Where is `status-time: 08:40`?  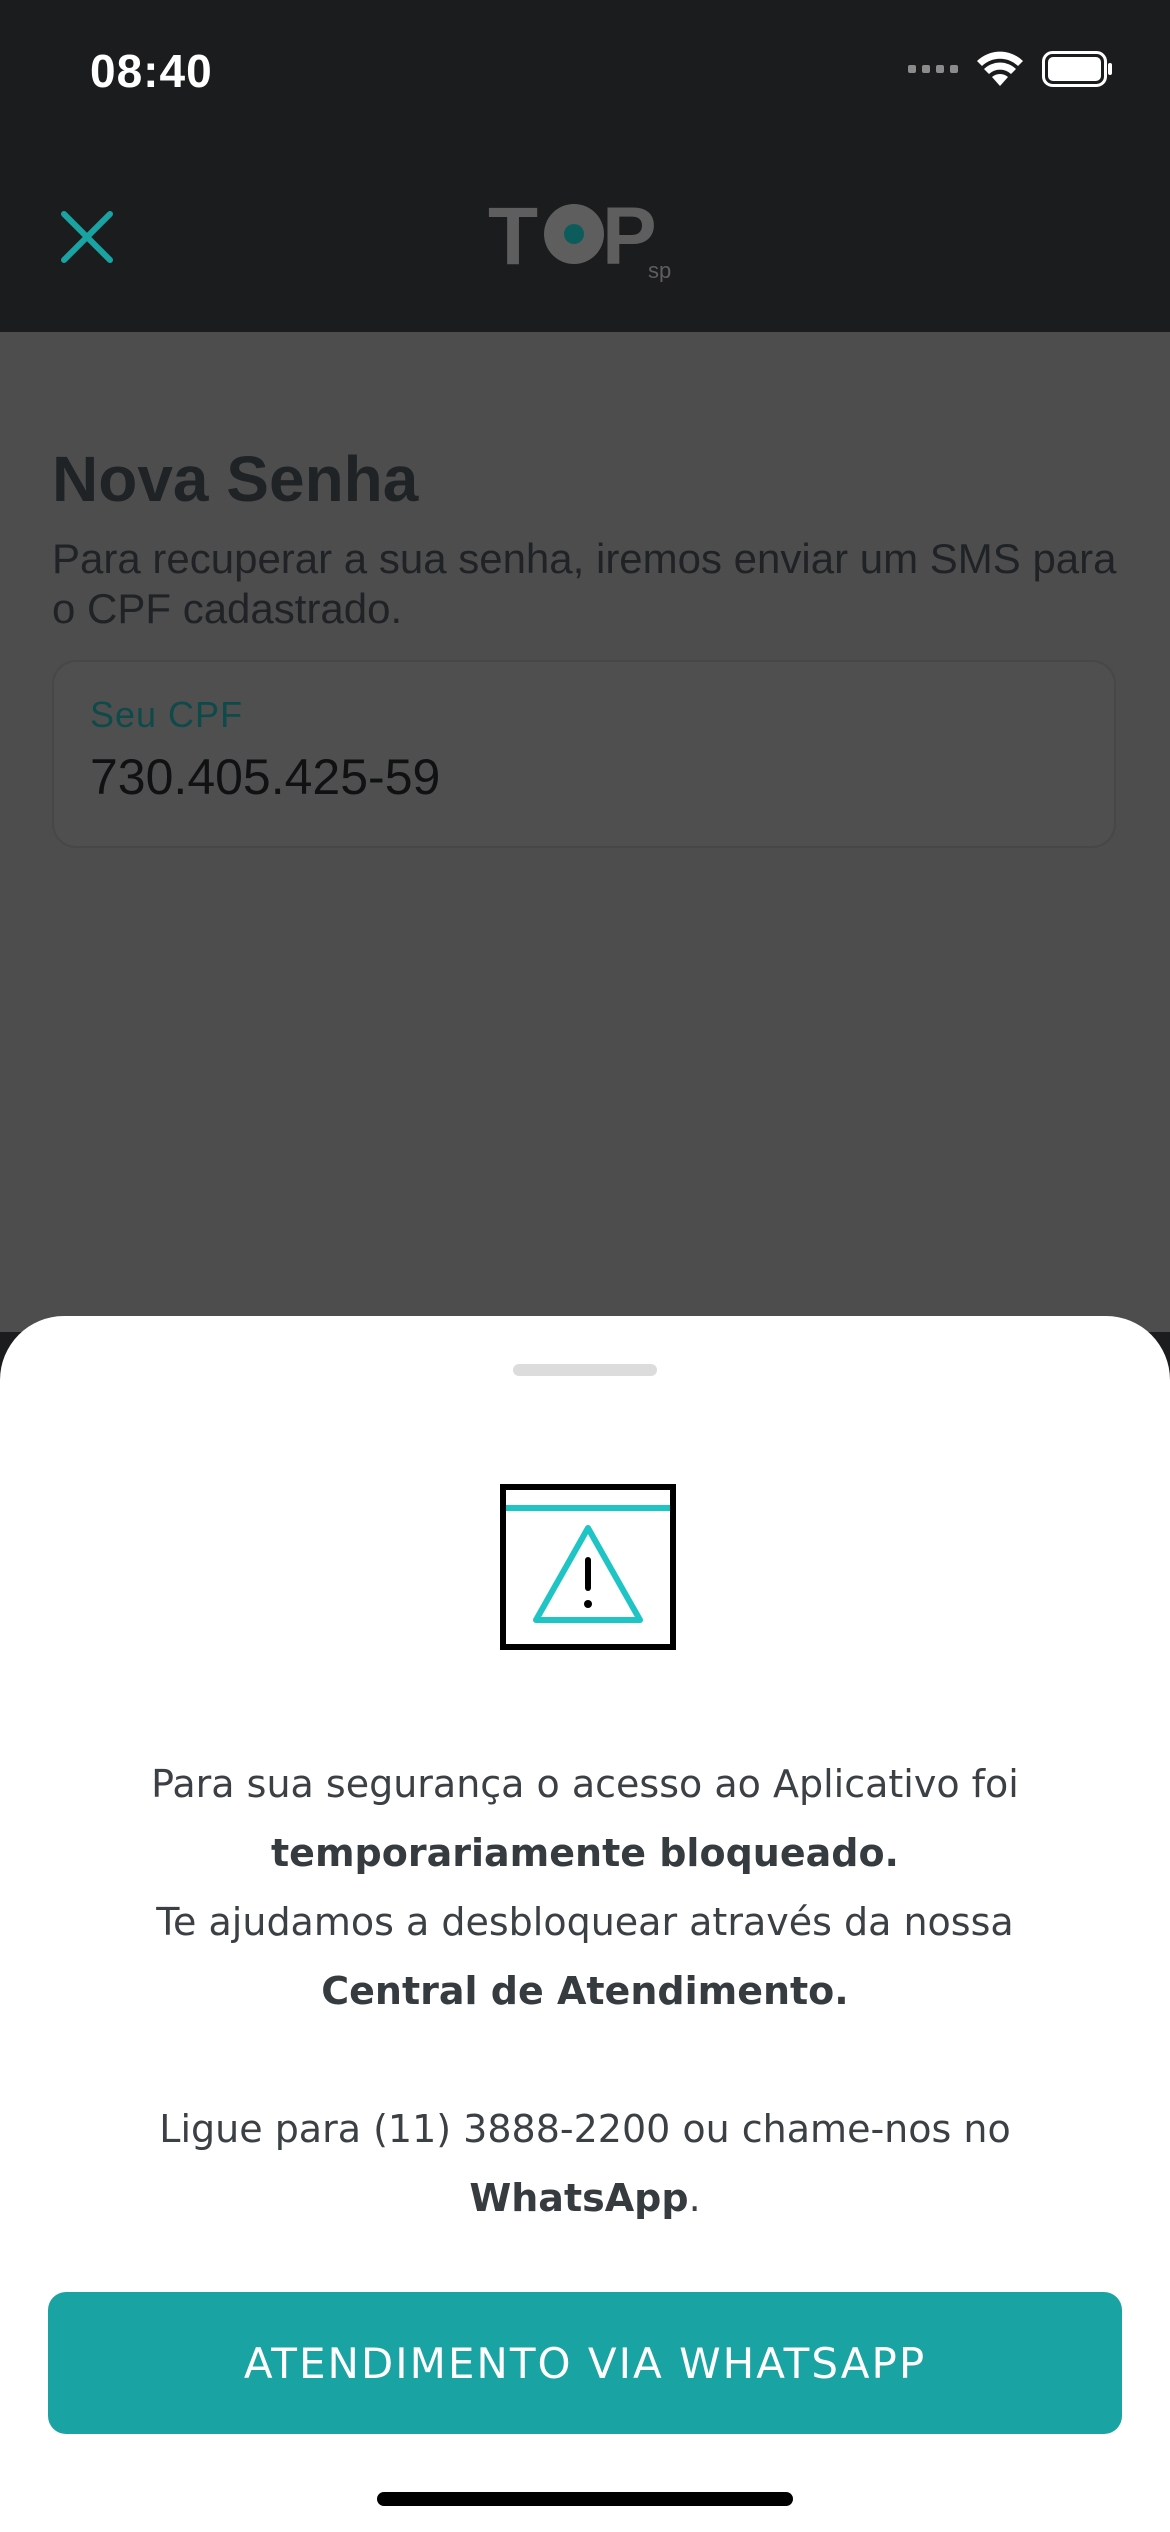 status-time: 08:40 is located at coordinates (151, 71).